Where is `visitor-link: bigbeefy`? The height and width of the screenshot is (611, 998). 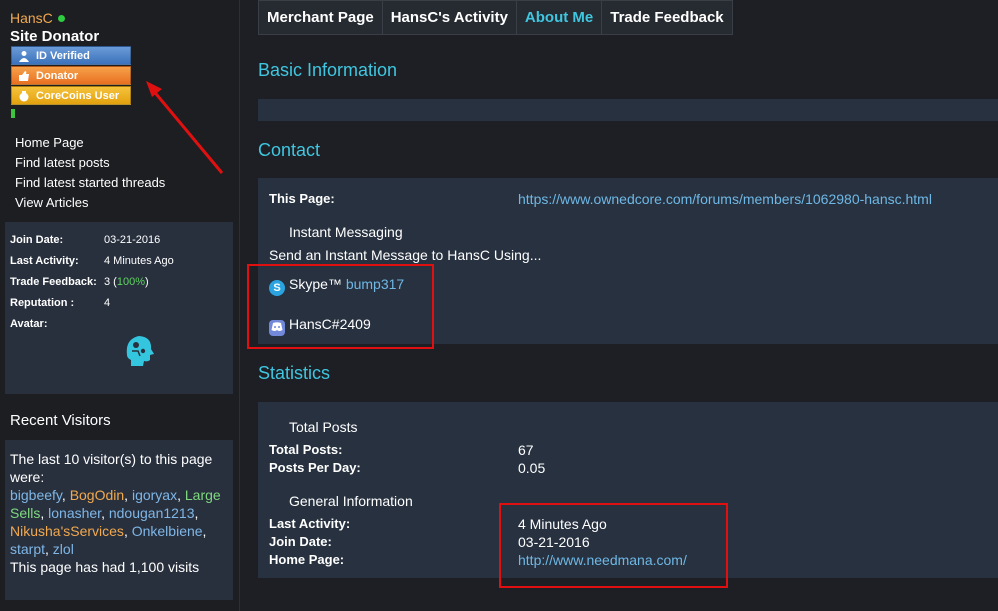
visitor-link: bigbeefy is located at coordinates (36, 495).